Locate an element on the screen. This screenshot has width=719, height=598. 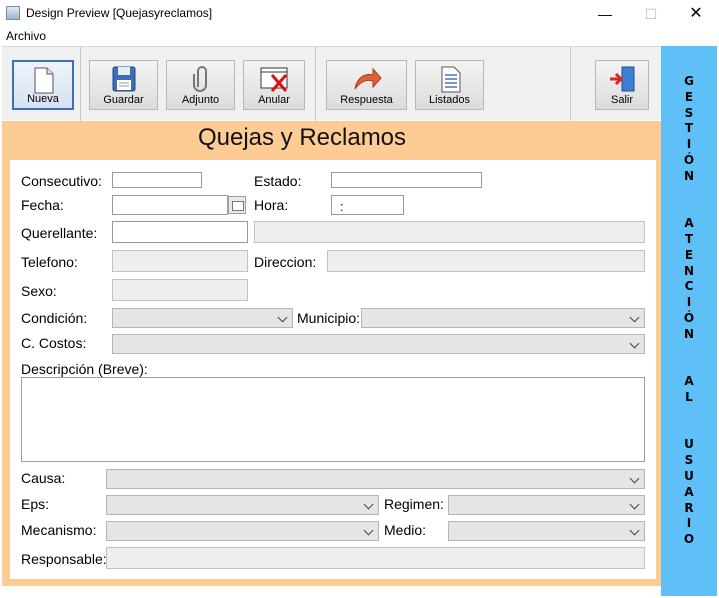
causa-dropdown is located at coordinates (375, 479).